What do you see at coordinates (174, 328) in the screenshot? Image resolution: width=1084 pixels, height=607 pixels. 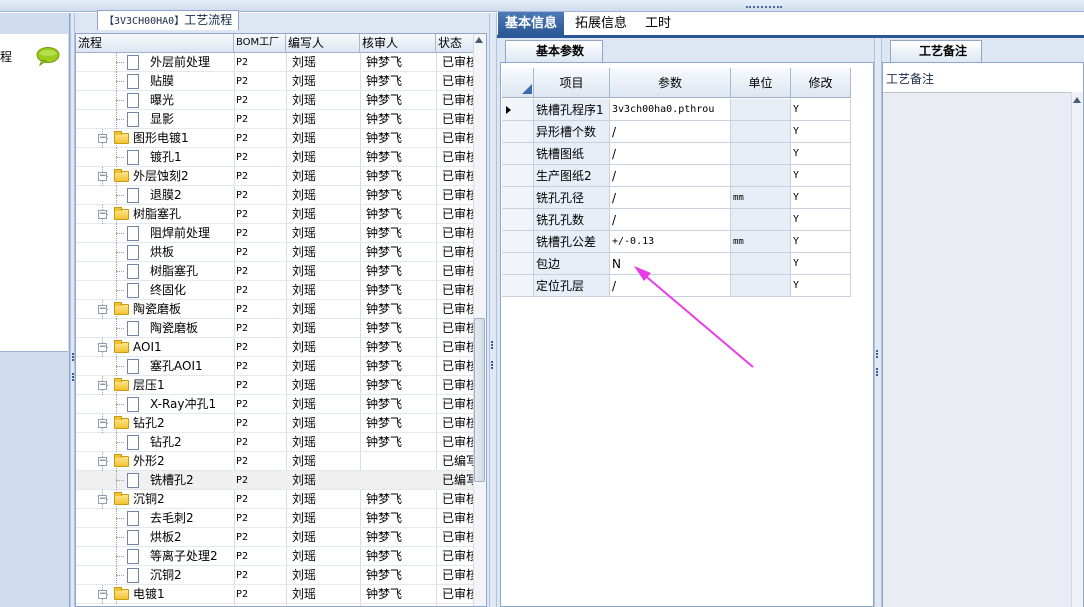 I see `tree-node-label: 陶瓷磨板` at bounding box center [174, 328].